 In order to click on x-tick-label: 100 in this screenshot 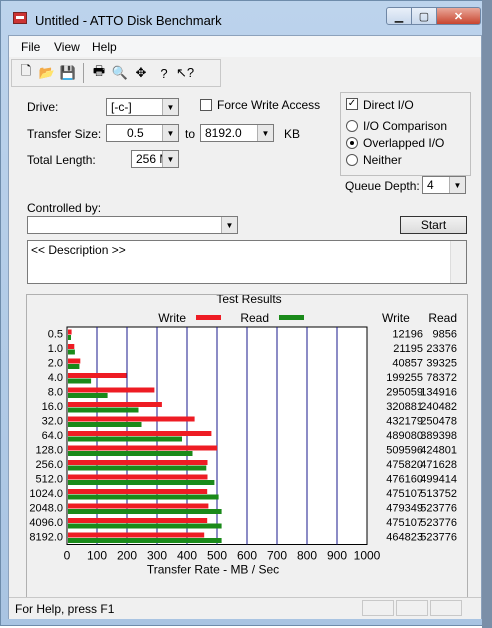, I will do `click(97, 556)`.